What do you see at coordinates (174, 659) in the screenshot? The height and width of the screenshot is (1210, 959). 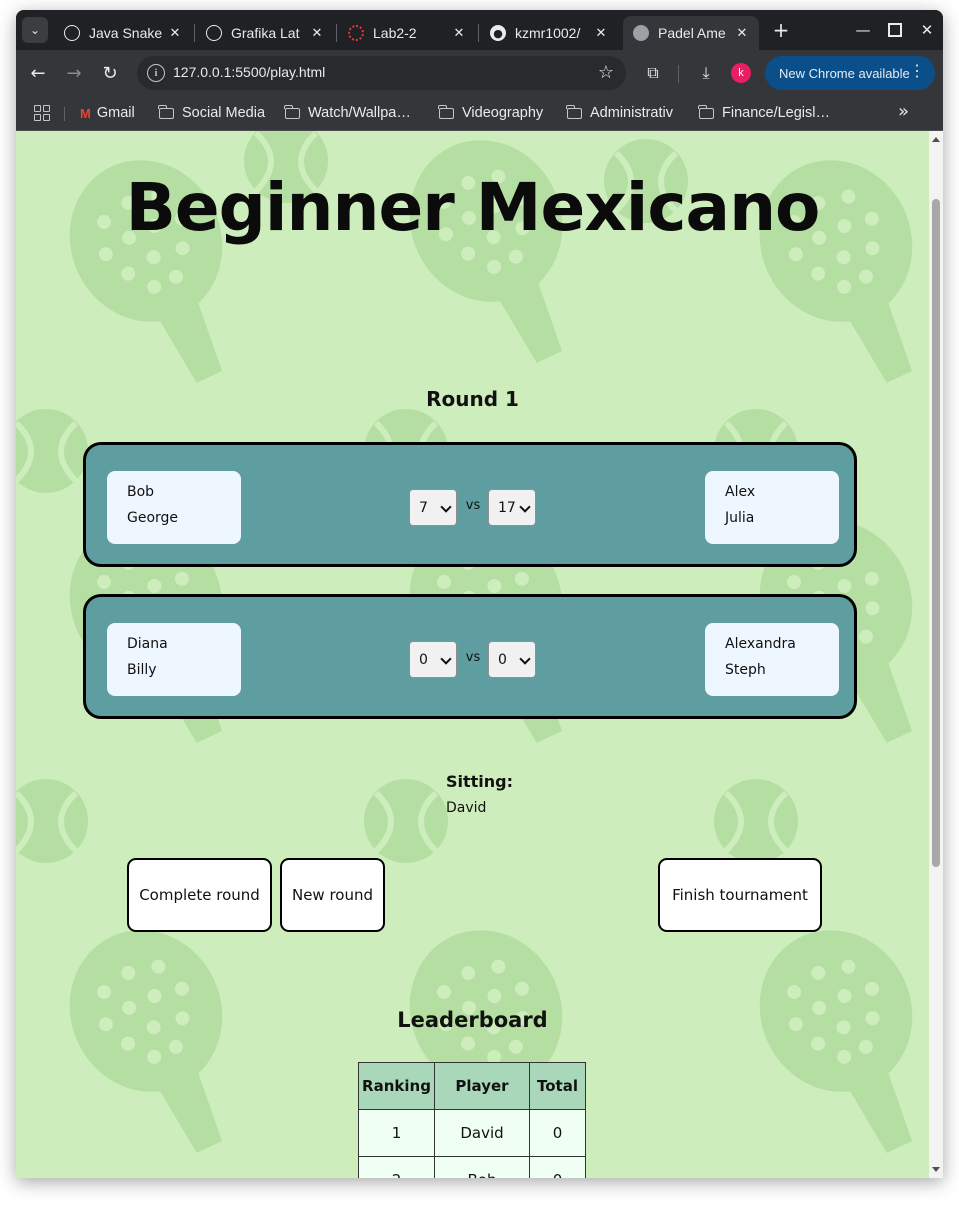 I see `team-left: Diana Billy` at bounding box center [174, 659].